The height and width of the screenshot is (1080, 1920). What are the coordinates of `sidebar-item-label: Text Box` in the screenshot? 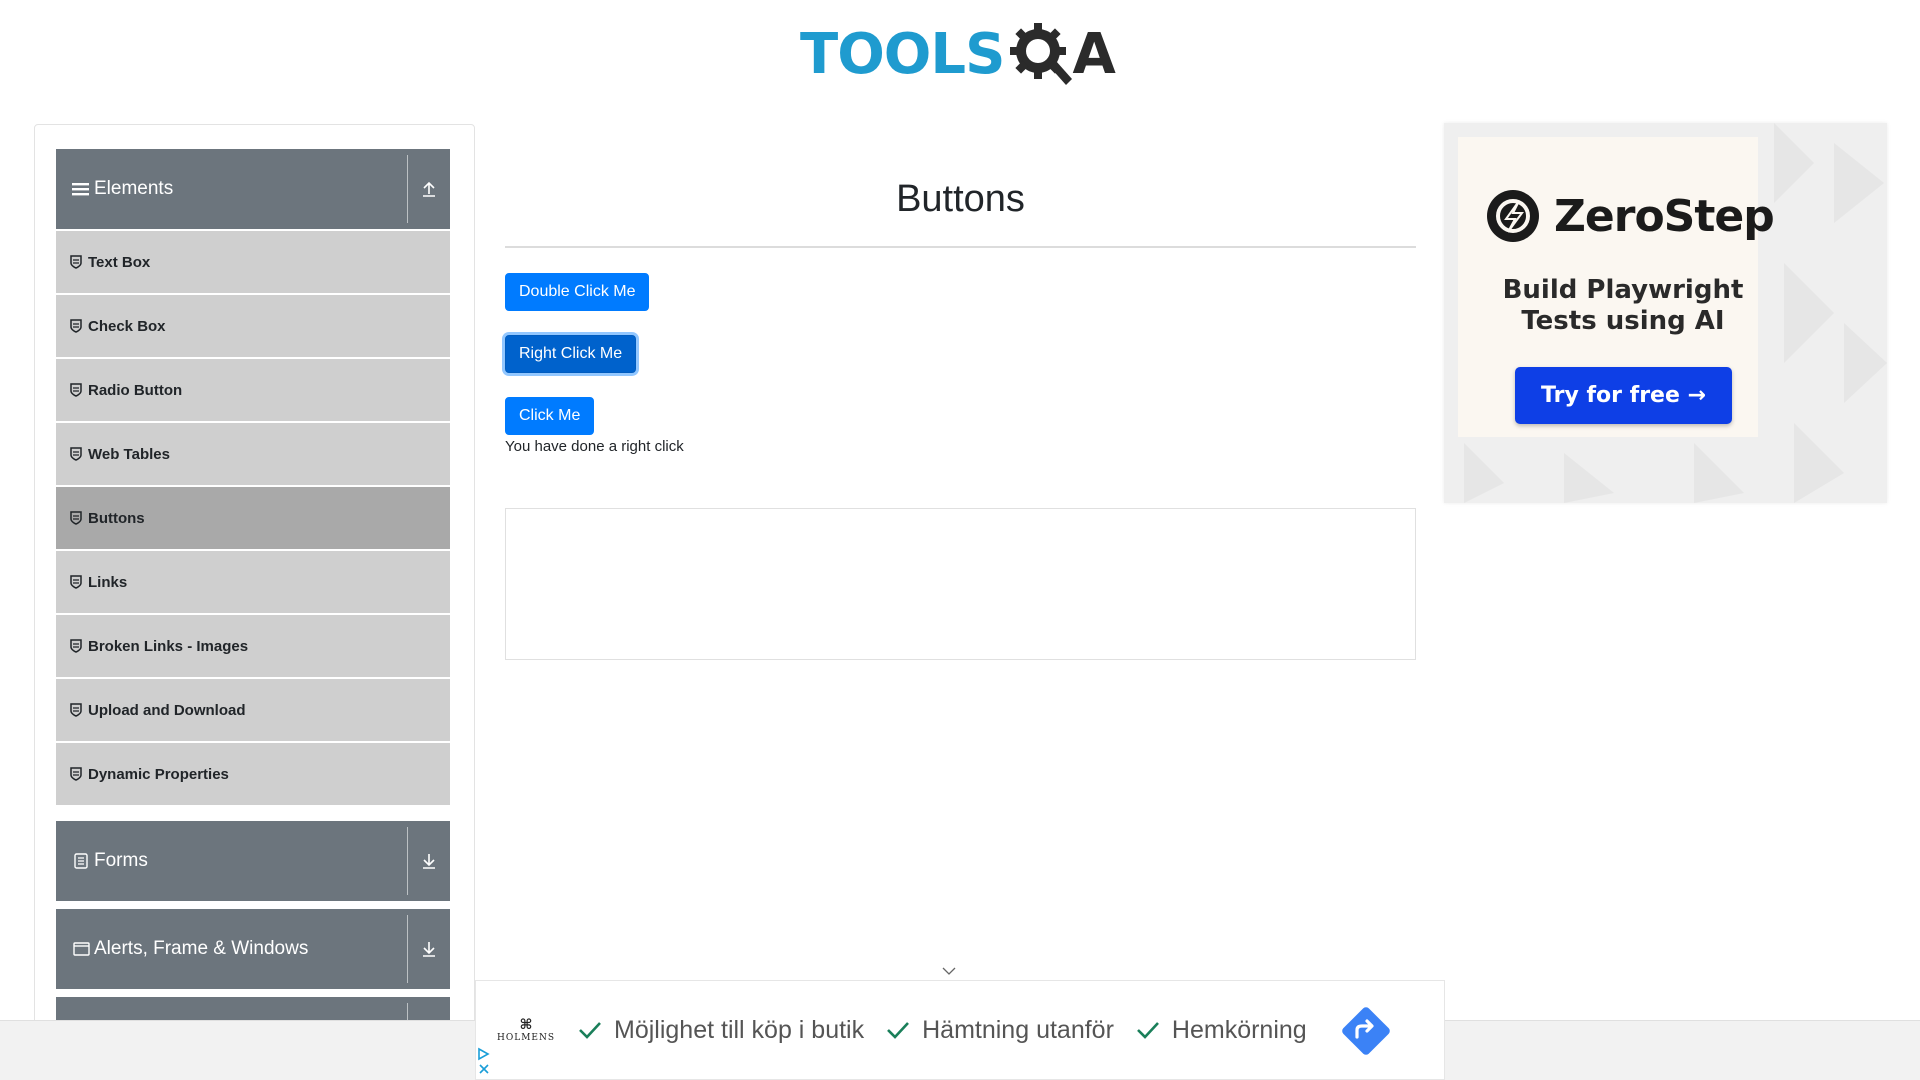 It's located at (119, 262).